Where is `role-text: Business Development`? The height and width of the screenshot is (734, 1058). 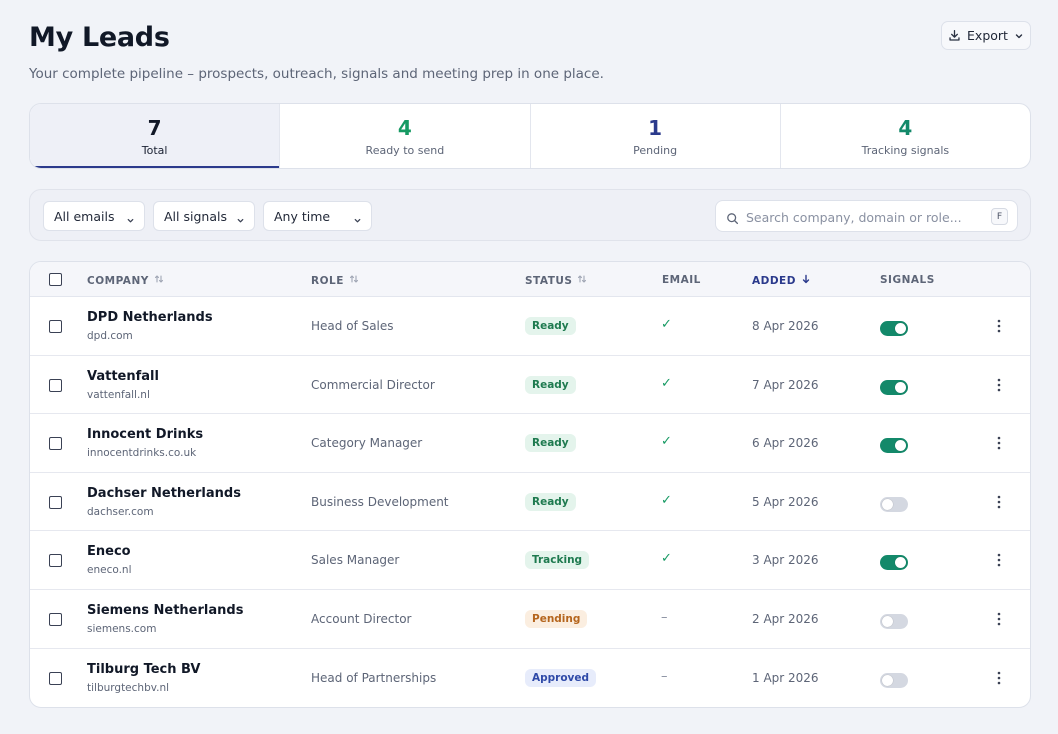
role-text: Business Development is located at coordinates (380, 501).